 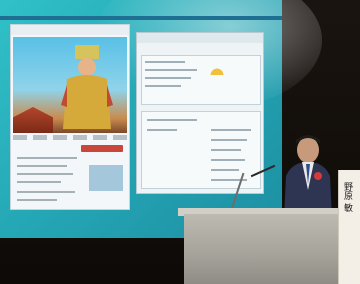 What do you see at coordinates (87, 87) in the screenshot?
I see `banner-costumed-figure` at bounding box center [87, 87].